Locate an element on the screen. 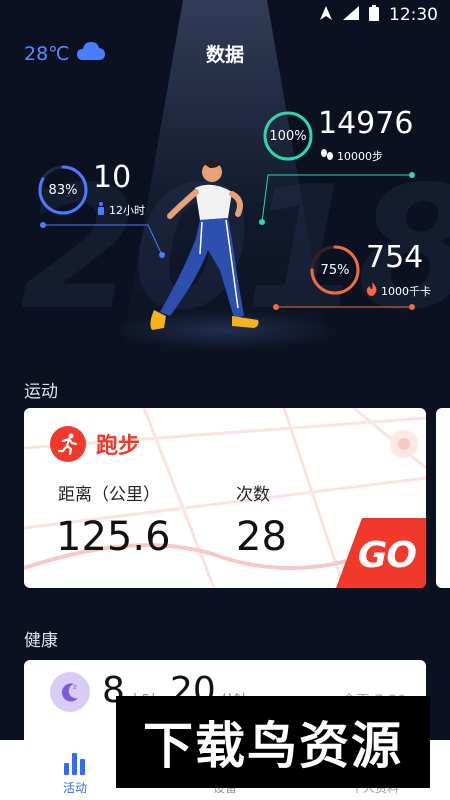 The width and height of the screenshot is (450, 800). distance-label: 距离（公里） is located at coordinates (109, 495).